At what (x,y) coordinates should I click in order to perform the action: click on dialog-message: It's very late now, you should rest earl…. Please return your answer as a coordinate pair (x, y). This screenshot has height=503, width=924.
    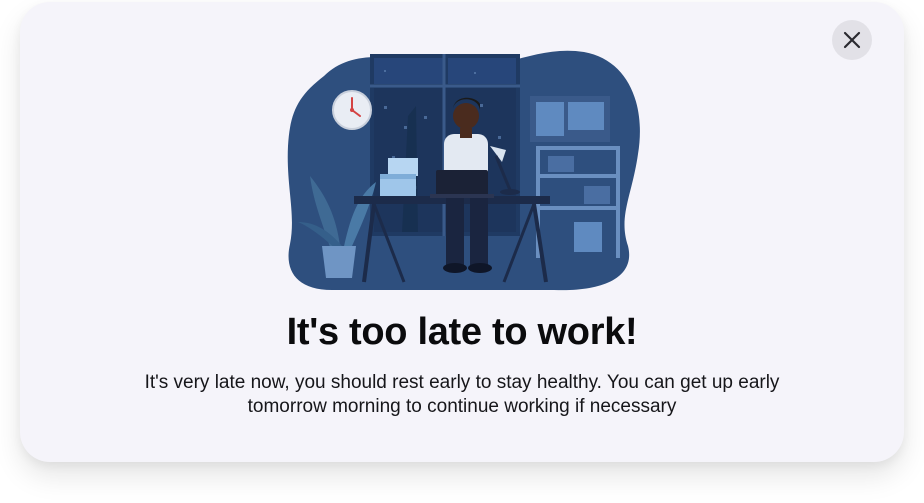
    Looking at the image, I should click on (462, 394).